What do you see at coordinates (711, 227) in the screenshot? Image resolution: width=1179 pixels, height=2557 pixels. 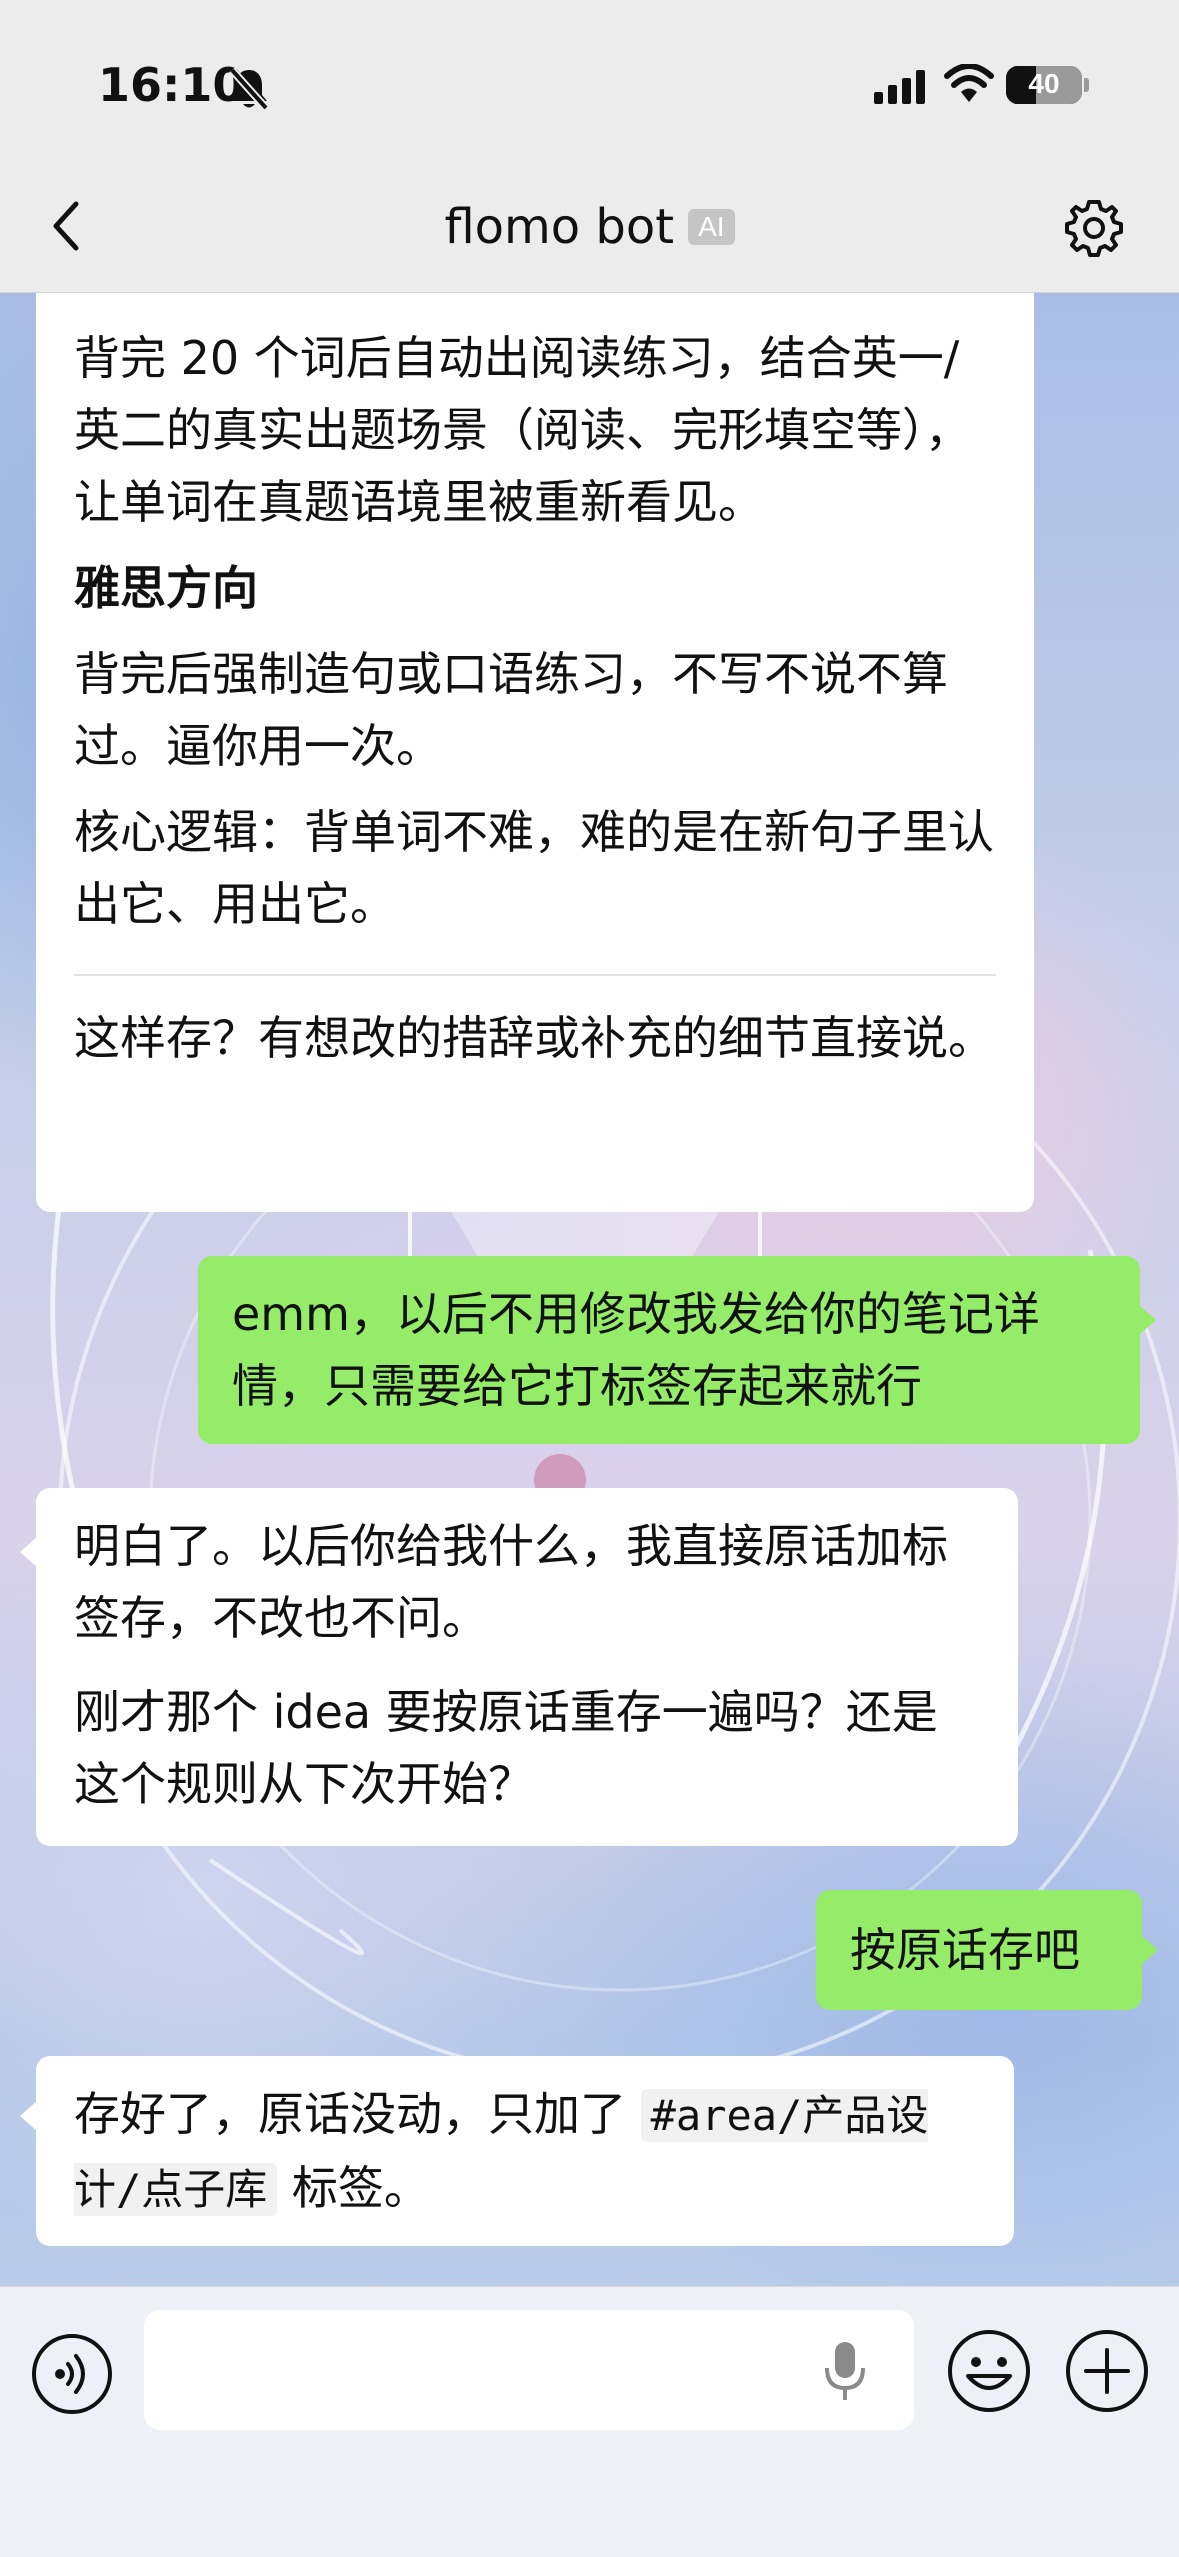 I see `ai-badge: AI` at bounding box center [711, 227].